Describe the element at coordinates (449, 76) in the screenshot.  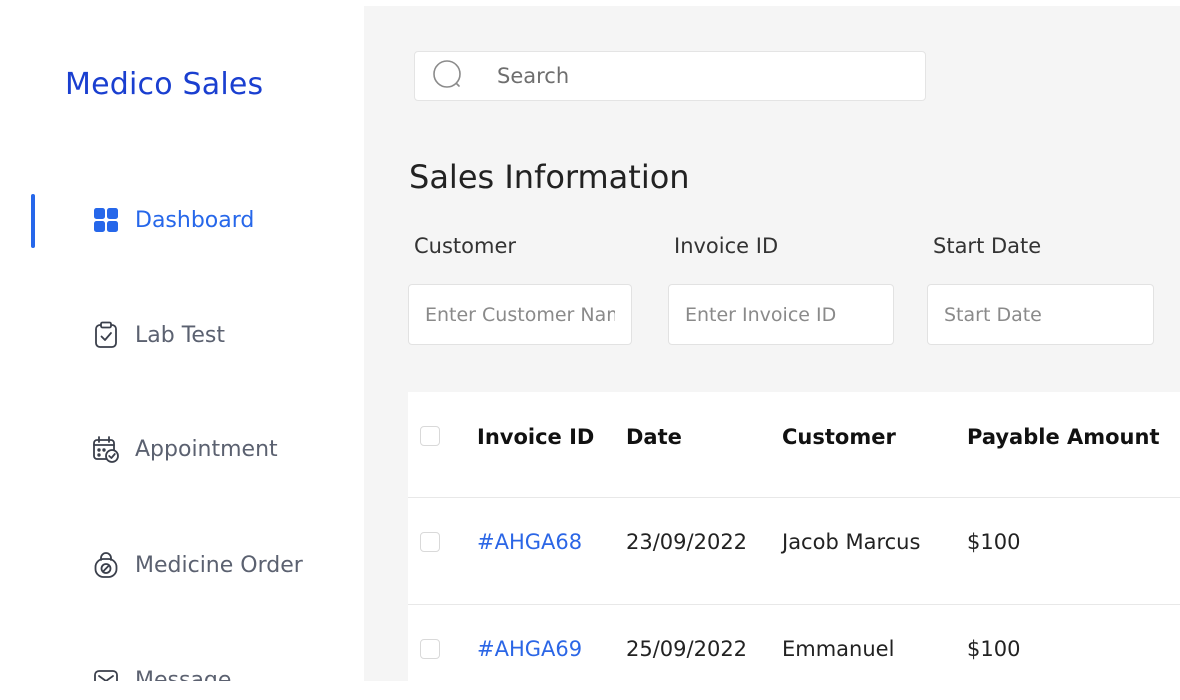
I see `search-icon` at that location.